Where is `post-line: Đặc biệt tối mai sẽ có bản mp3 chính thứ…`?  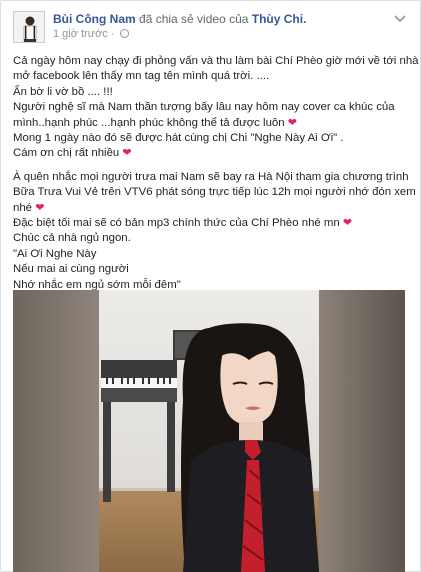 post-line: Đặc biệt tối mai sẽ có bản mp3 chính thứ… is located at coordinates (183, 223).